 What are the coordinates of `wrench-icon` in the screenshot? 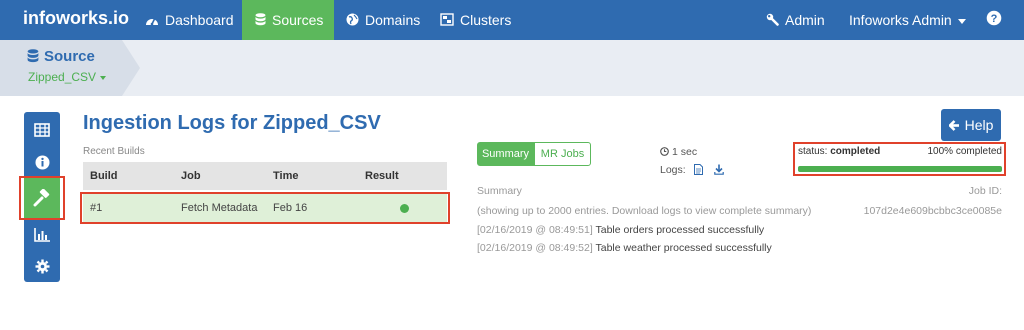 It's located at (772, 21).